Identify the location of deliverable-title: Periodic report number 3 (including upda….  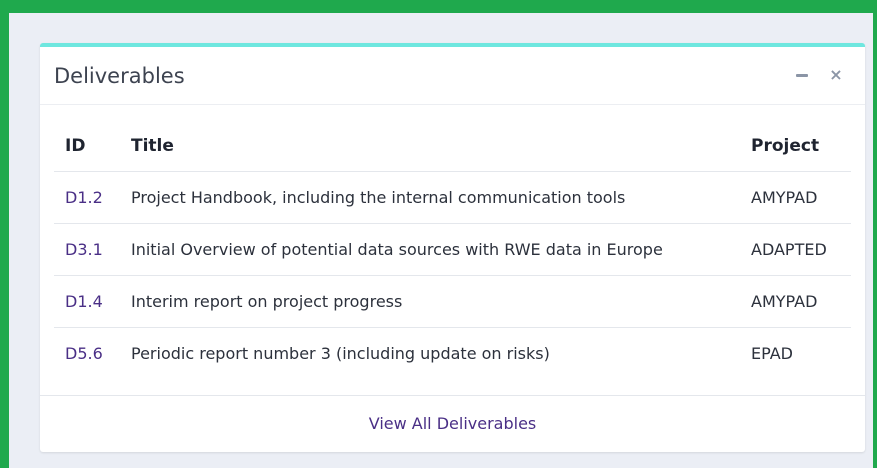
(340, 353).